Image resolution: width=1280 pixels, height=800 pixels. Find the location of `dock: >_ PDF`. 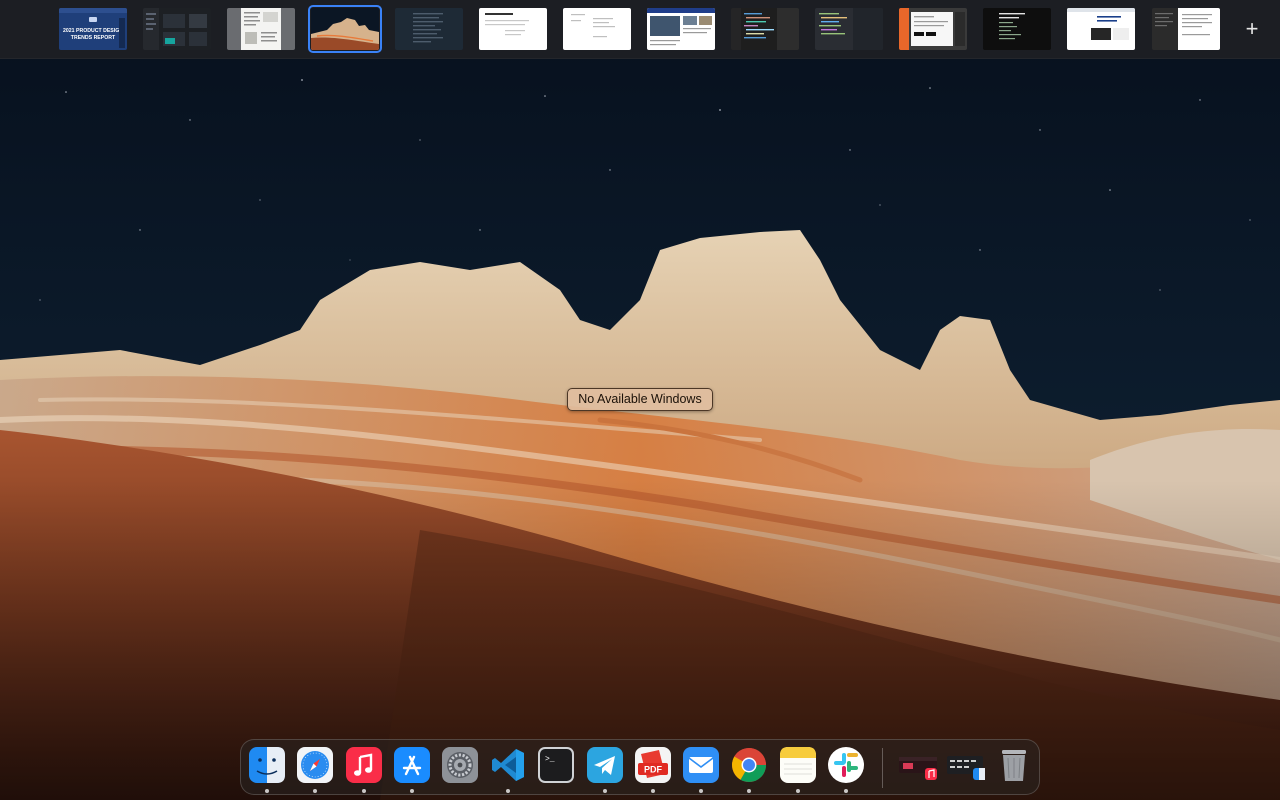

dock: >_ PDF is located at coordinates (640, 767).